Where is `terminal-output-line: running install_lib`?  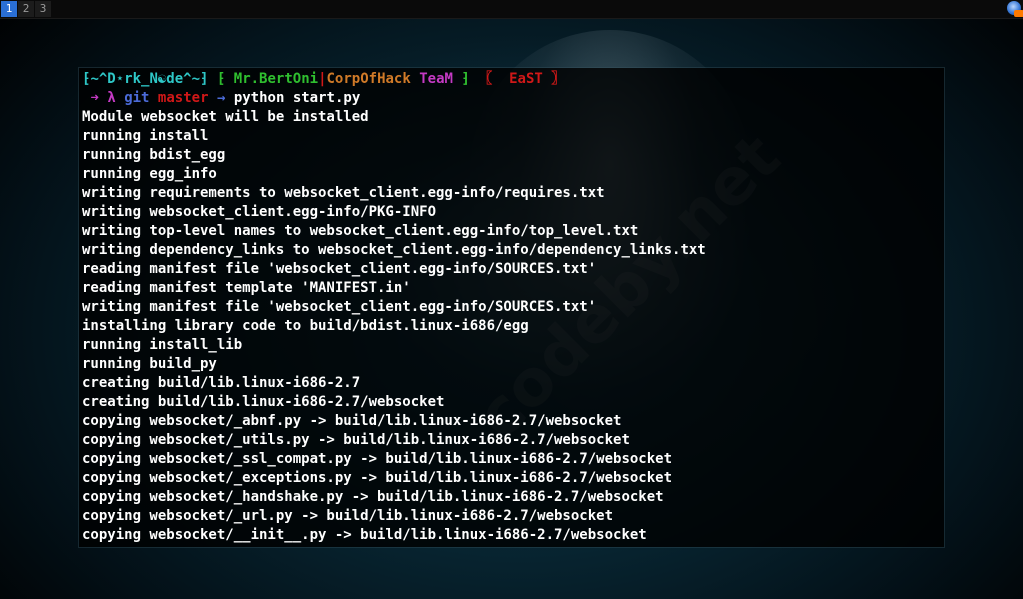 terminal-output-line: running install_lib is located at coordinates (162, 345).